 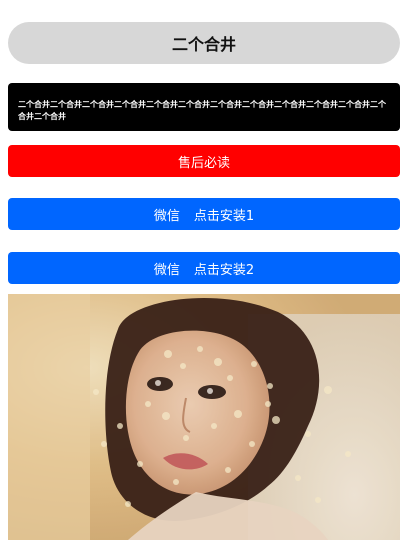 What do you see at coordinates (166, 216) in the screenshot?
I see `wechat-1-prefix: 微信` at bounding box center [166, 216].